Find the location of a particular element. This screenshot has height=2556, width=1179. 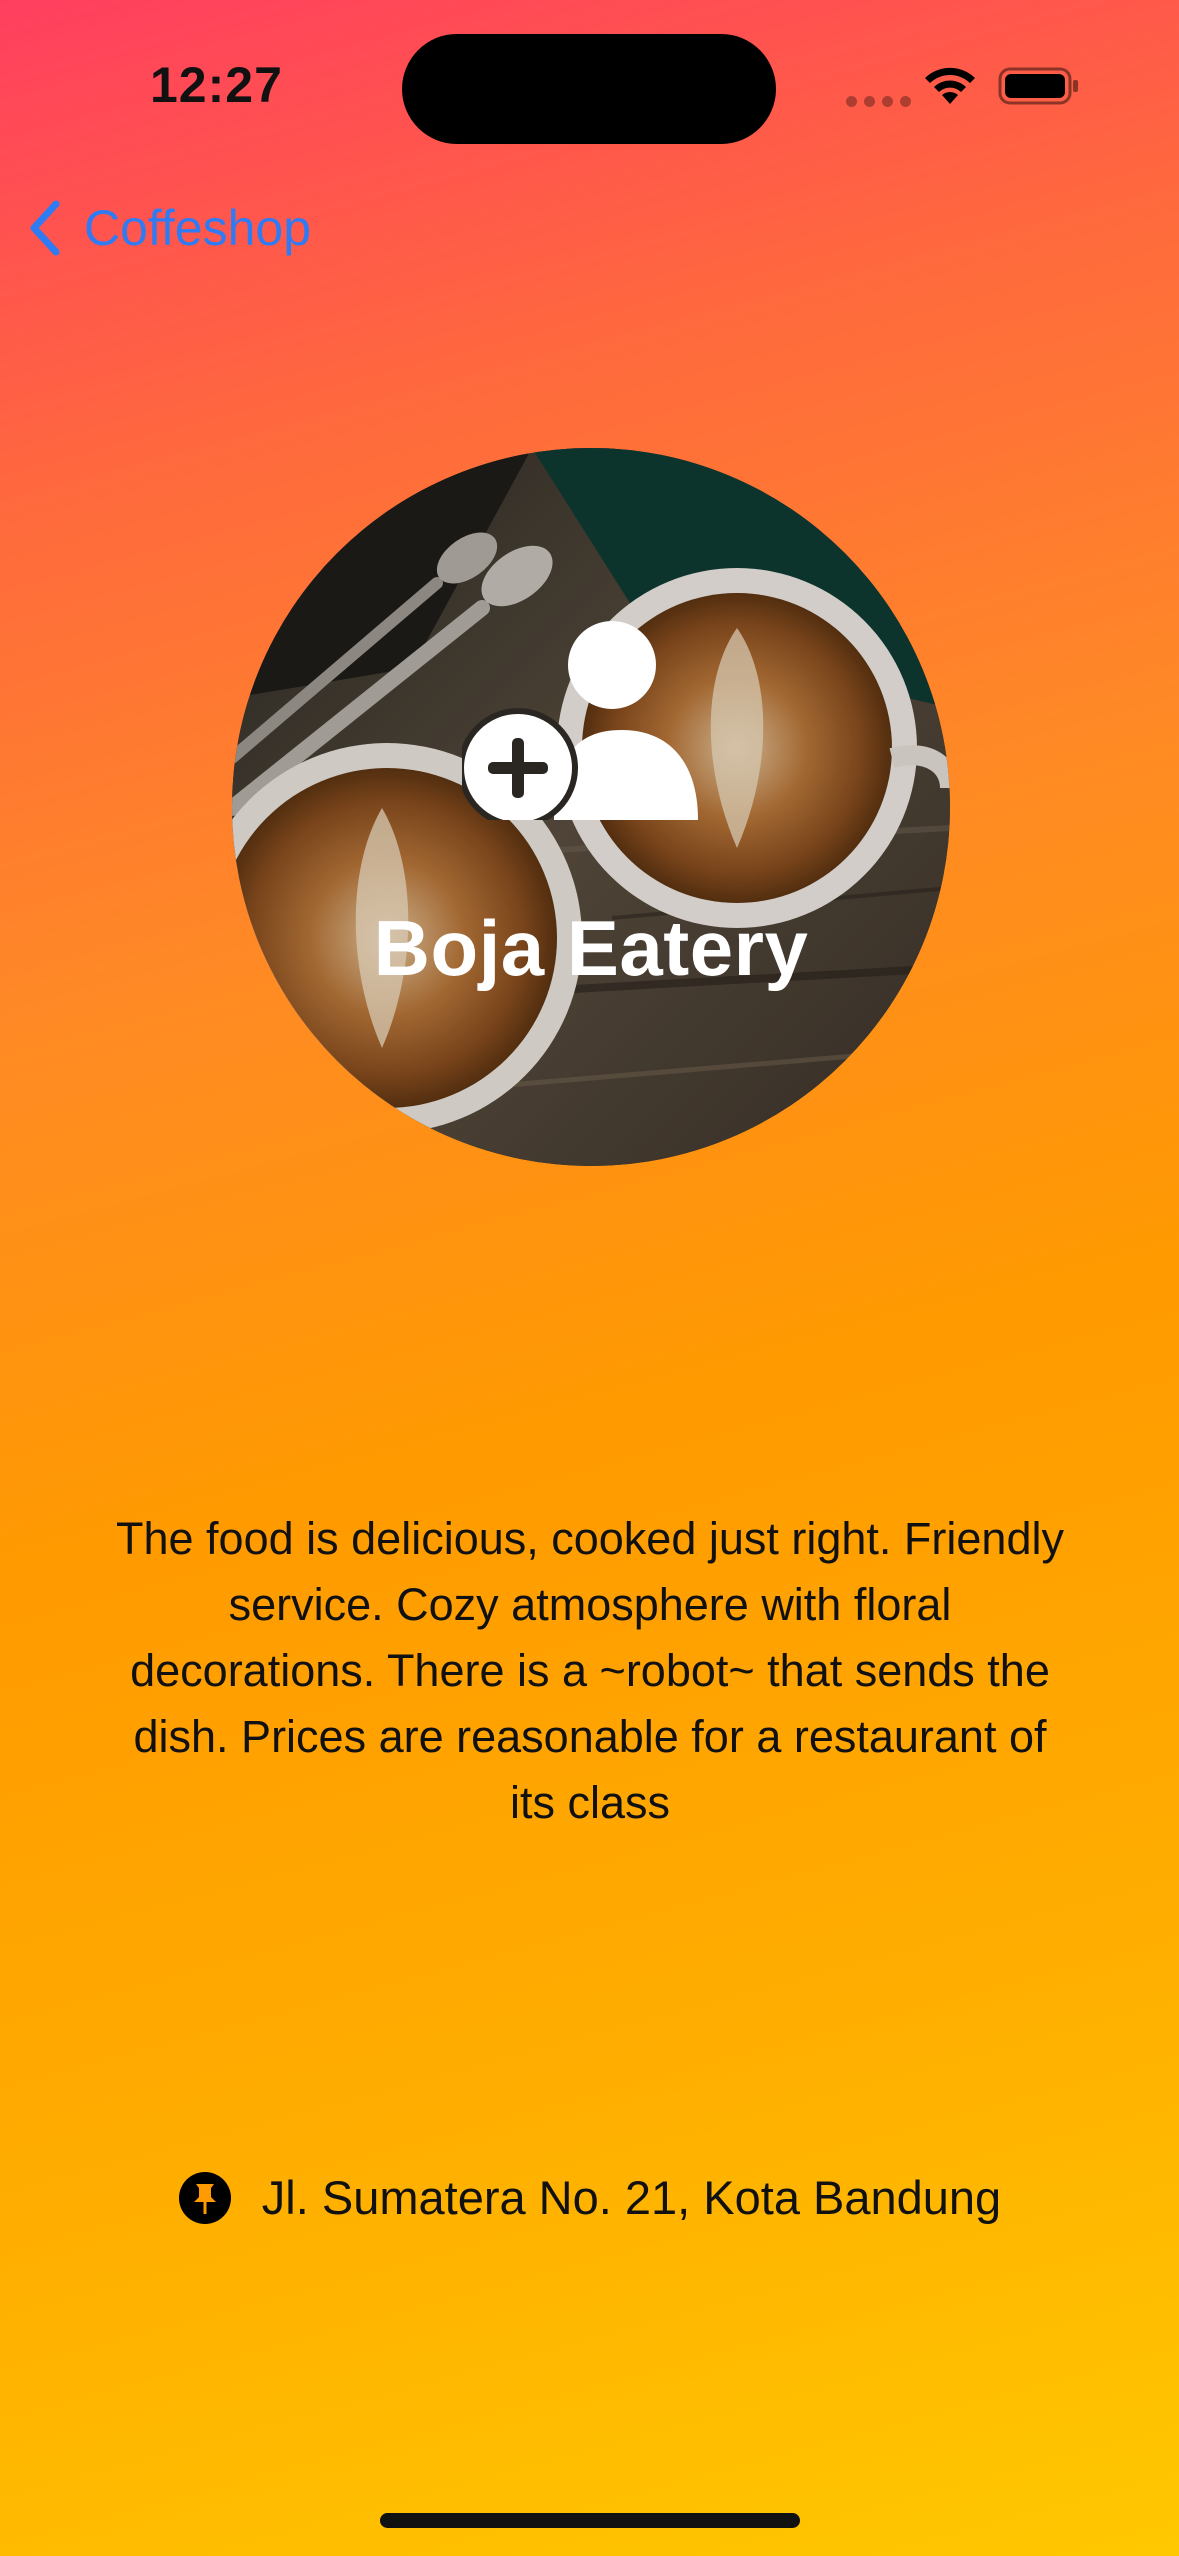

status-bar: 12:27 is located at coordinates (589, 85).